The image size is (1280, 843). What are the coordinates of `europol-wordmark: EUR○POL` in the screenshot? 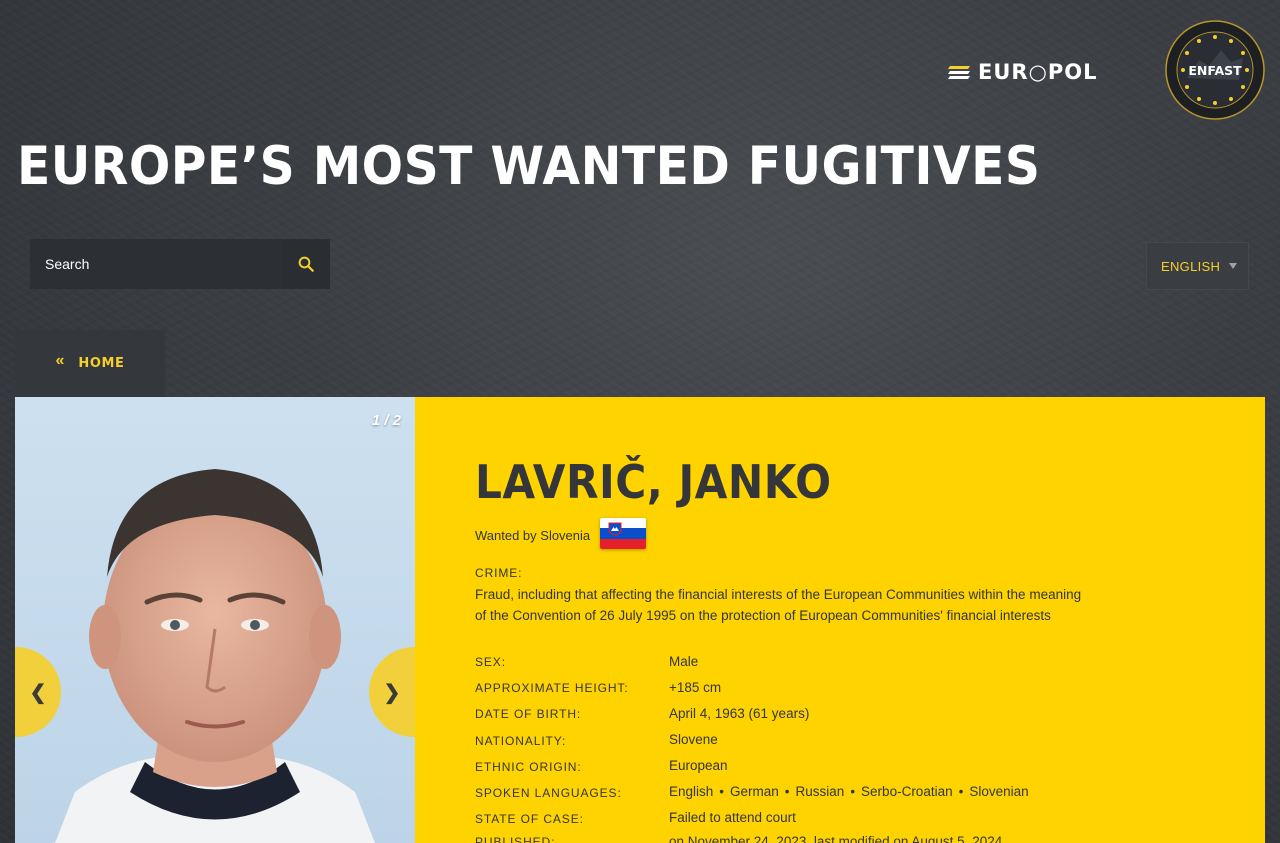 It's located at (1038, 71).